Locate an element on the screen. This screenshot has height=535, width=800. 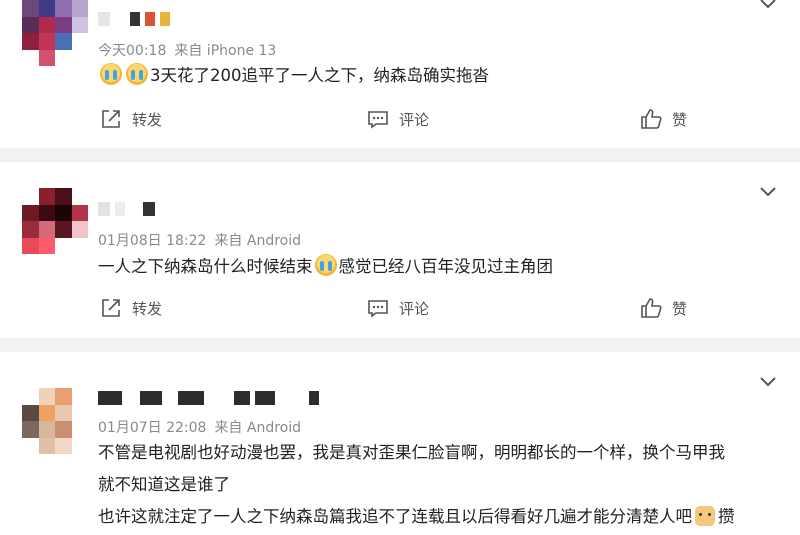
post-meta: 今天00:18 来自 iPhone 13 is located at coordinates (187, 50).